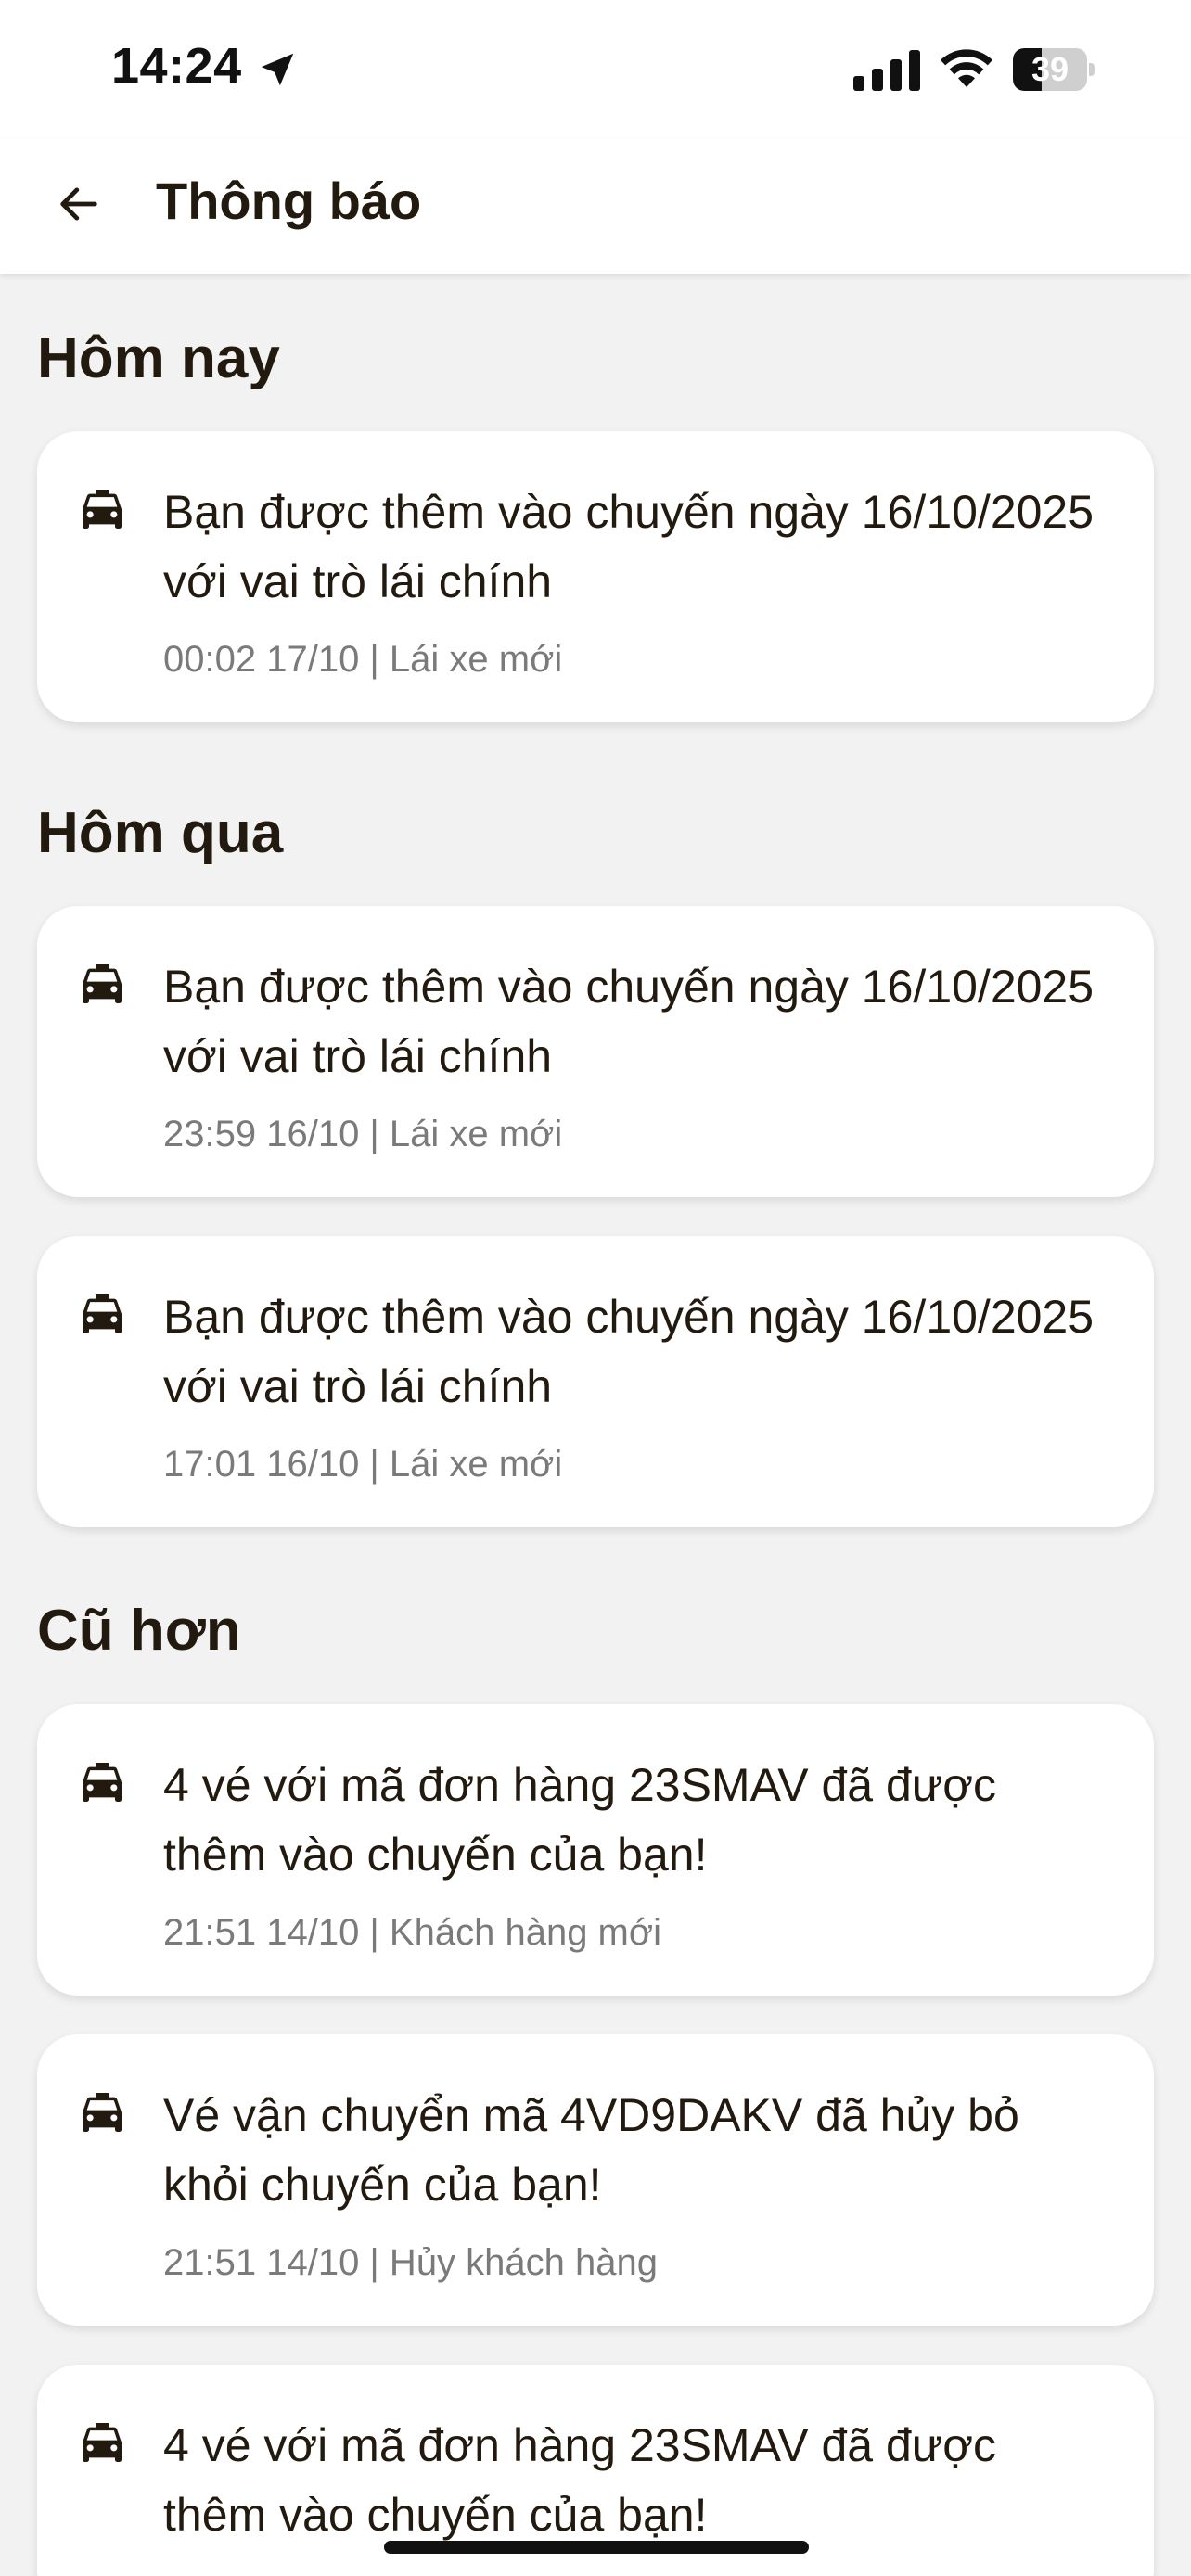 The height and width of the screenshot is (2576, 1191). What do you see at coordinates (412, 1932) in the screenshot?
I see `notification-meta: 21:51 14/10 | Khách hàng mới` at bounding box center [412, 1932].